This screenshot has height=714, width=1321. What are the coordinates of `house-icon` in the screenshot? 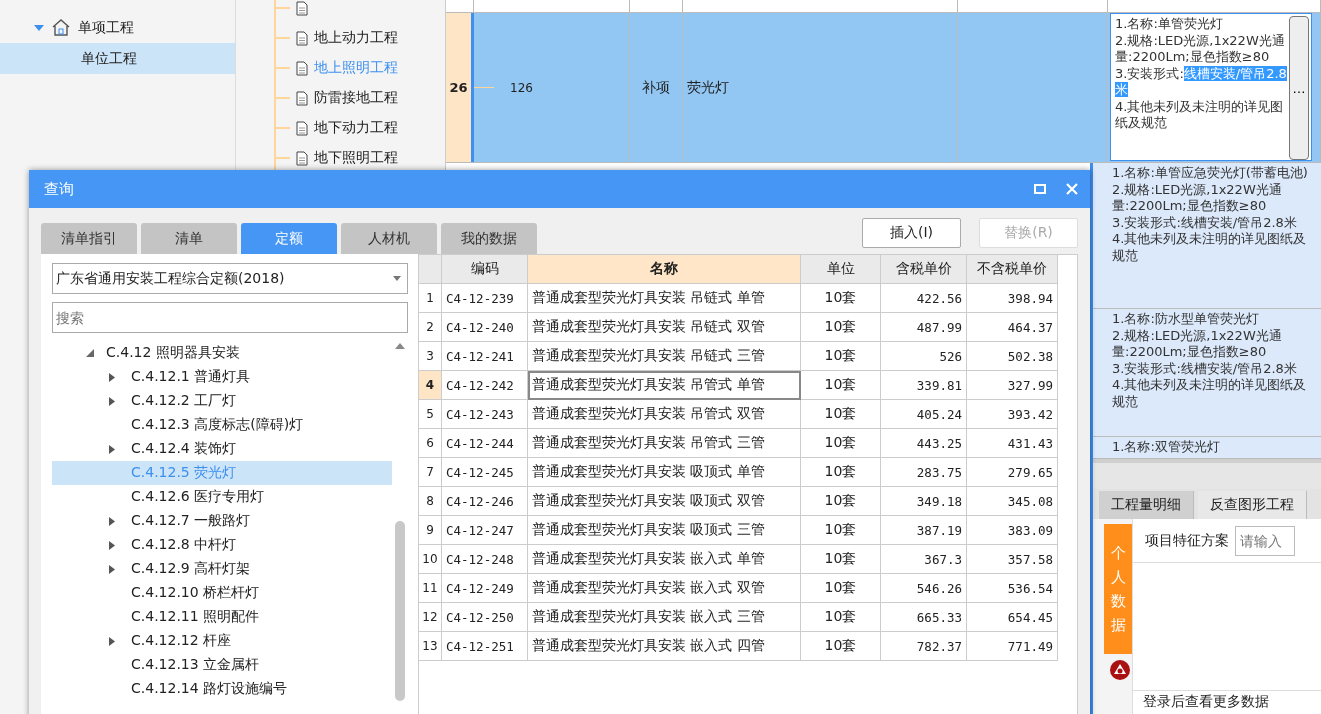 It's located at (61, 27).